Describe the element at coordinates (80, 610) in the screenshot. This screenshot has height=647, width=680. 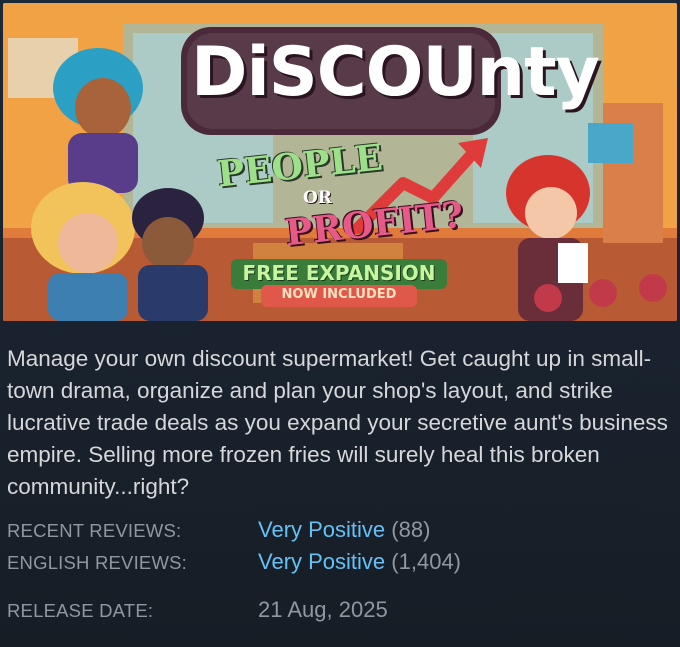
I see `release-date-label: RELEASE DATE:` at that location.